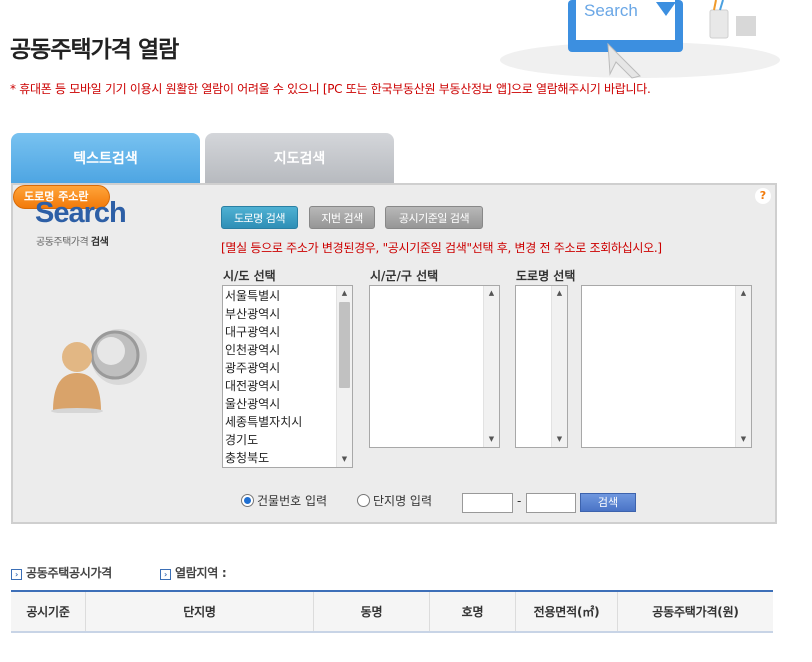  What do you see at coordinates (743, 366) in the screenshot?
I see `road-name-scrollbar: ▲ ▼` at bounding box center [743, 366].